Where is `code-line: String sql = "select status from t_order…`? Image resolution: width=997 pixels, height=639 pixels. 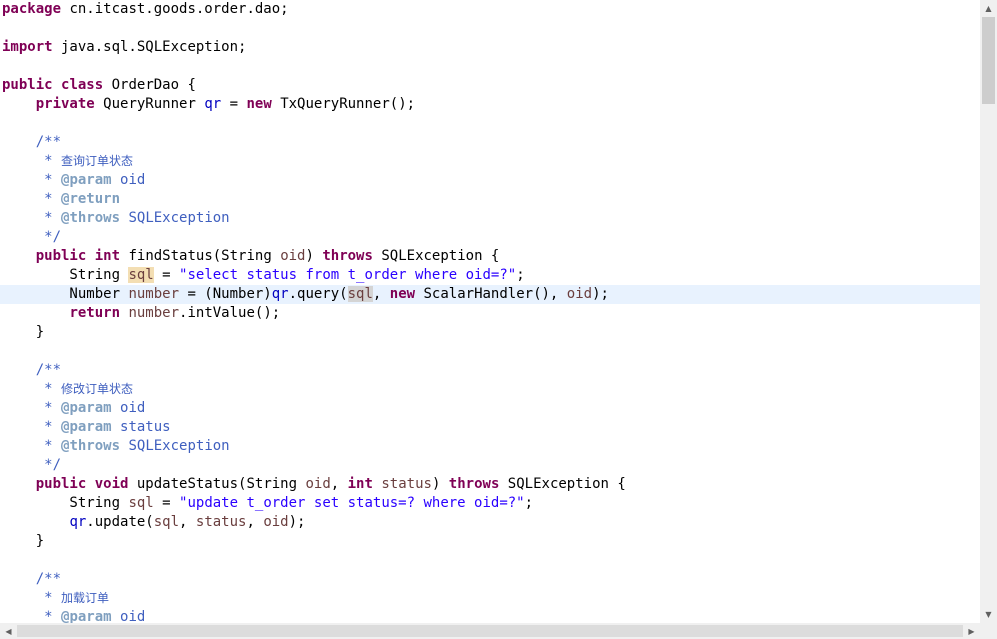 code-line: String sql = "select status from t_order… is located at coordinates (491, 275).